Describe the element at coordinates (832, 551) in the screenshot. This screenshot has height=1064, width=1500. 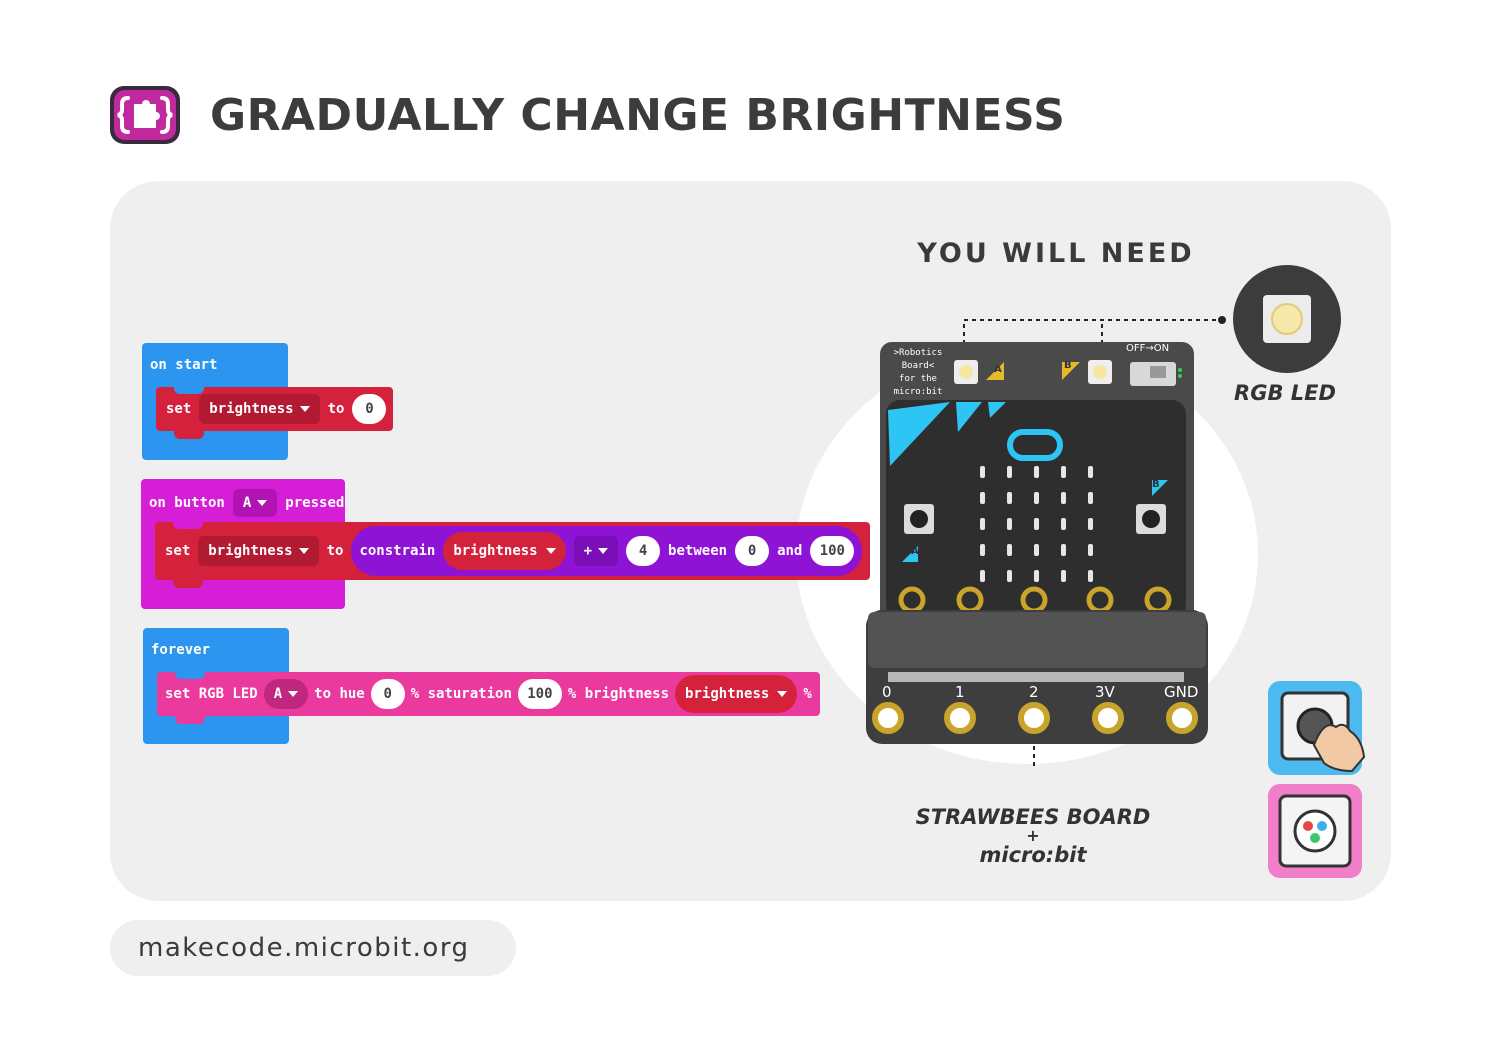
I see `max-input: 100` at that location.